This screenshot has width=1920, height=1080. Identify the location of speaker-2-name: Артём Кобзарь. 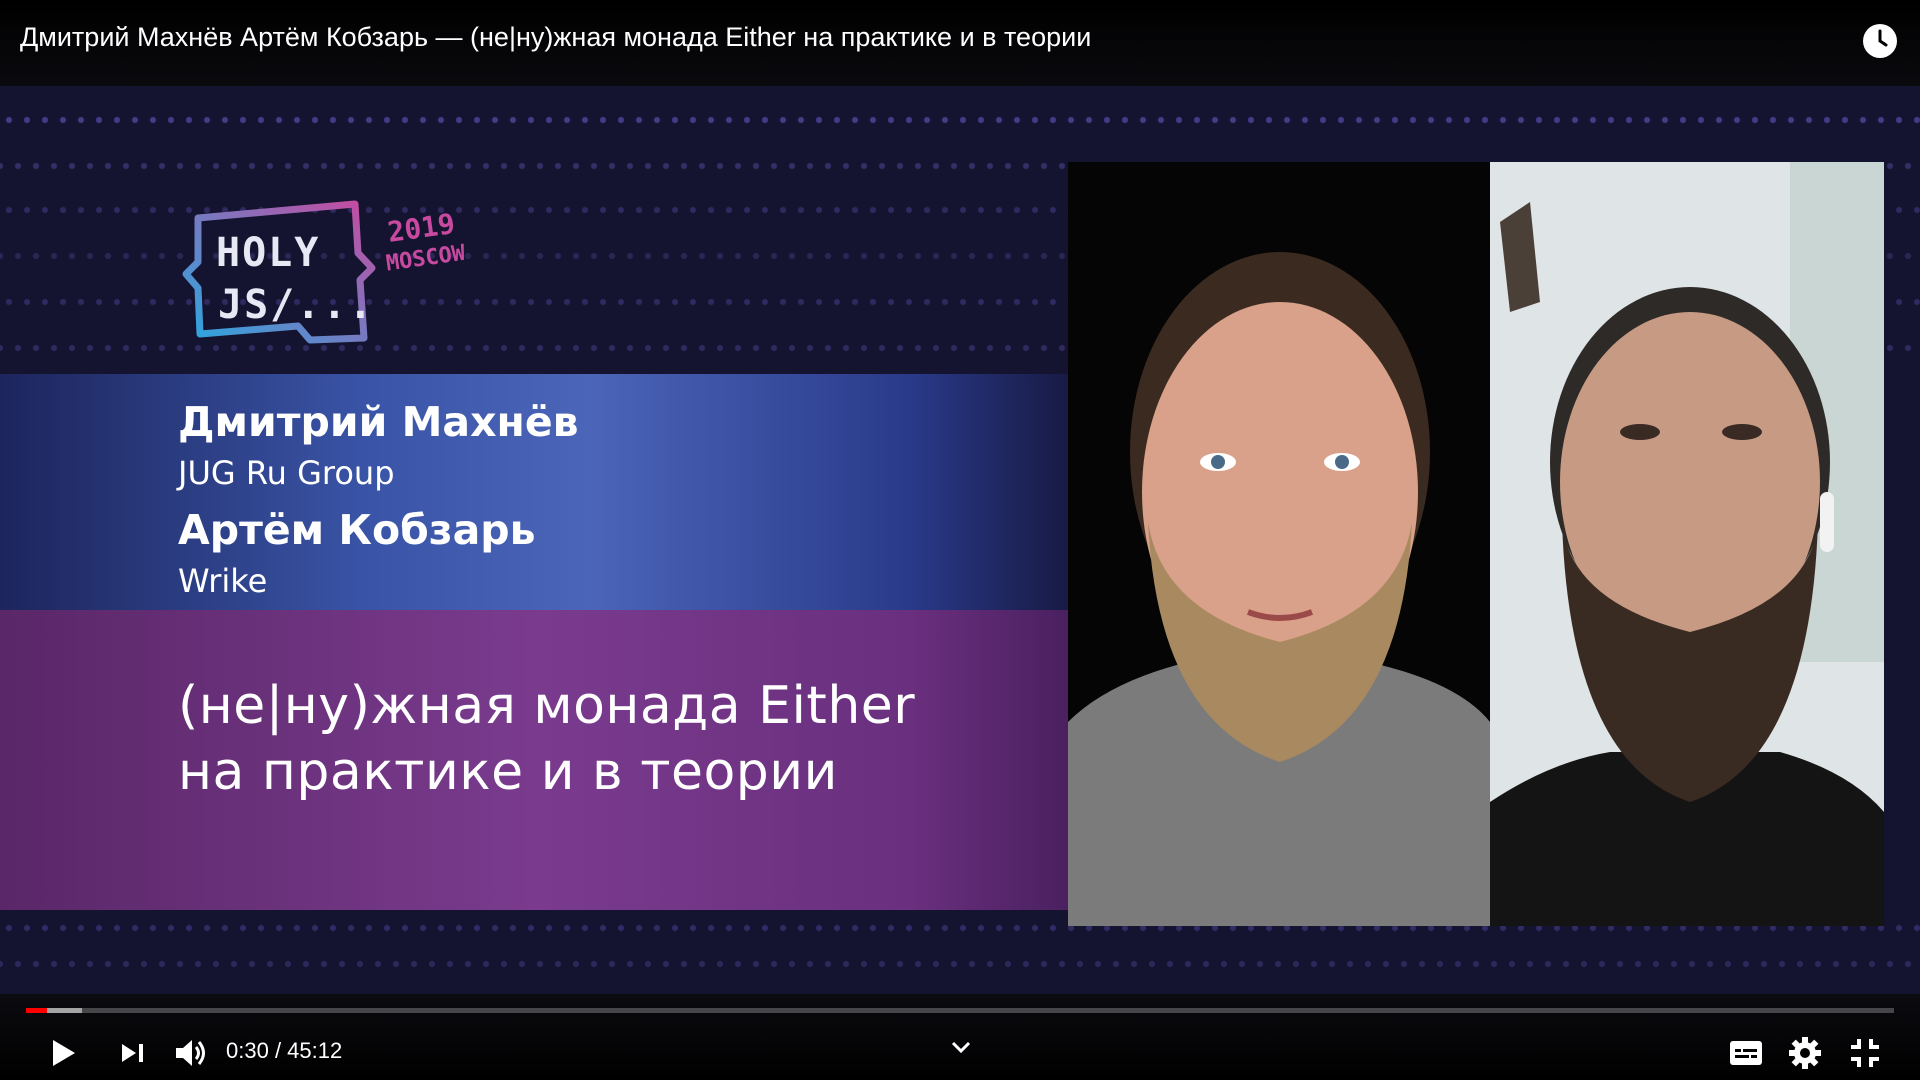
(357, 530).